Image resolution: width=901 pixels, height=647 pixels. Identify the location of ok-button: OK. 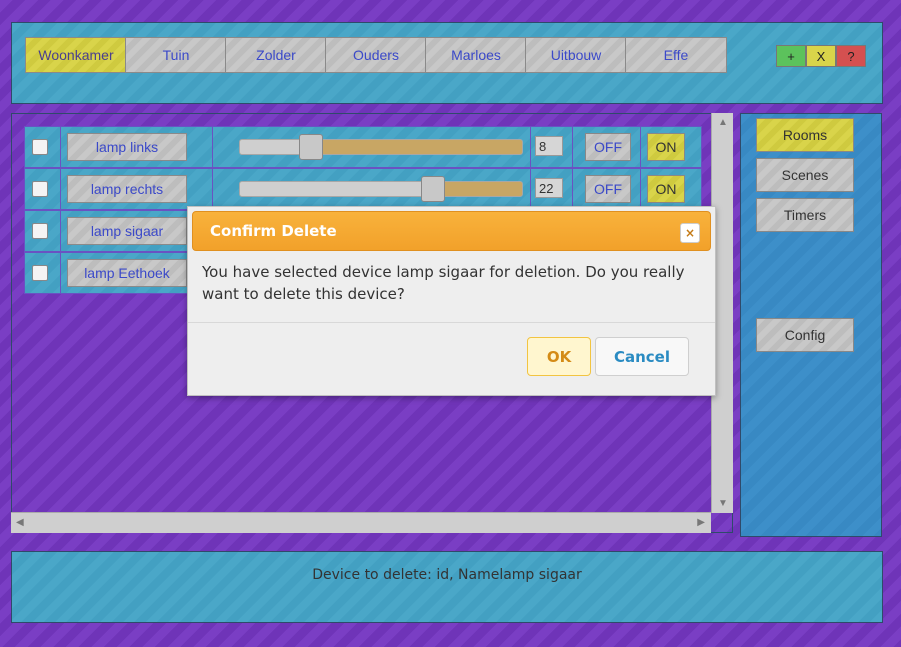
(559, 356).